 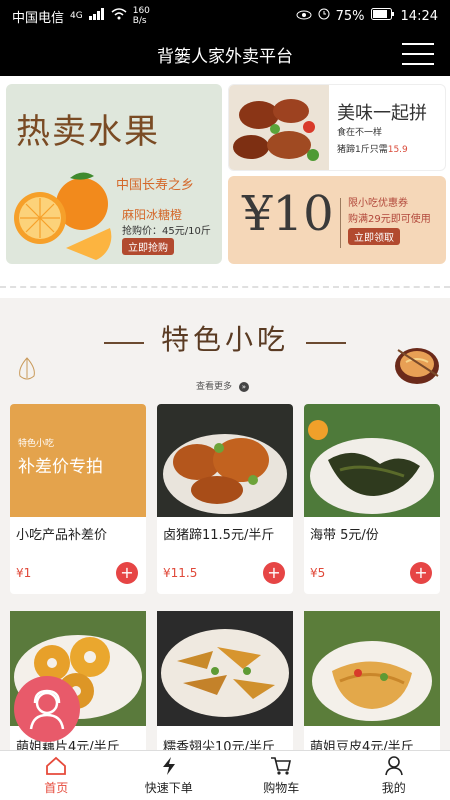 I want to click on section-title: 特色小吃, so click(x=224, y=339).